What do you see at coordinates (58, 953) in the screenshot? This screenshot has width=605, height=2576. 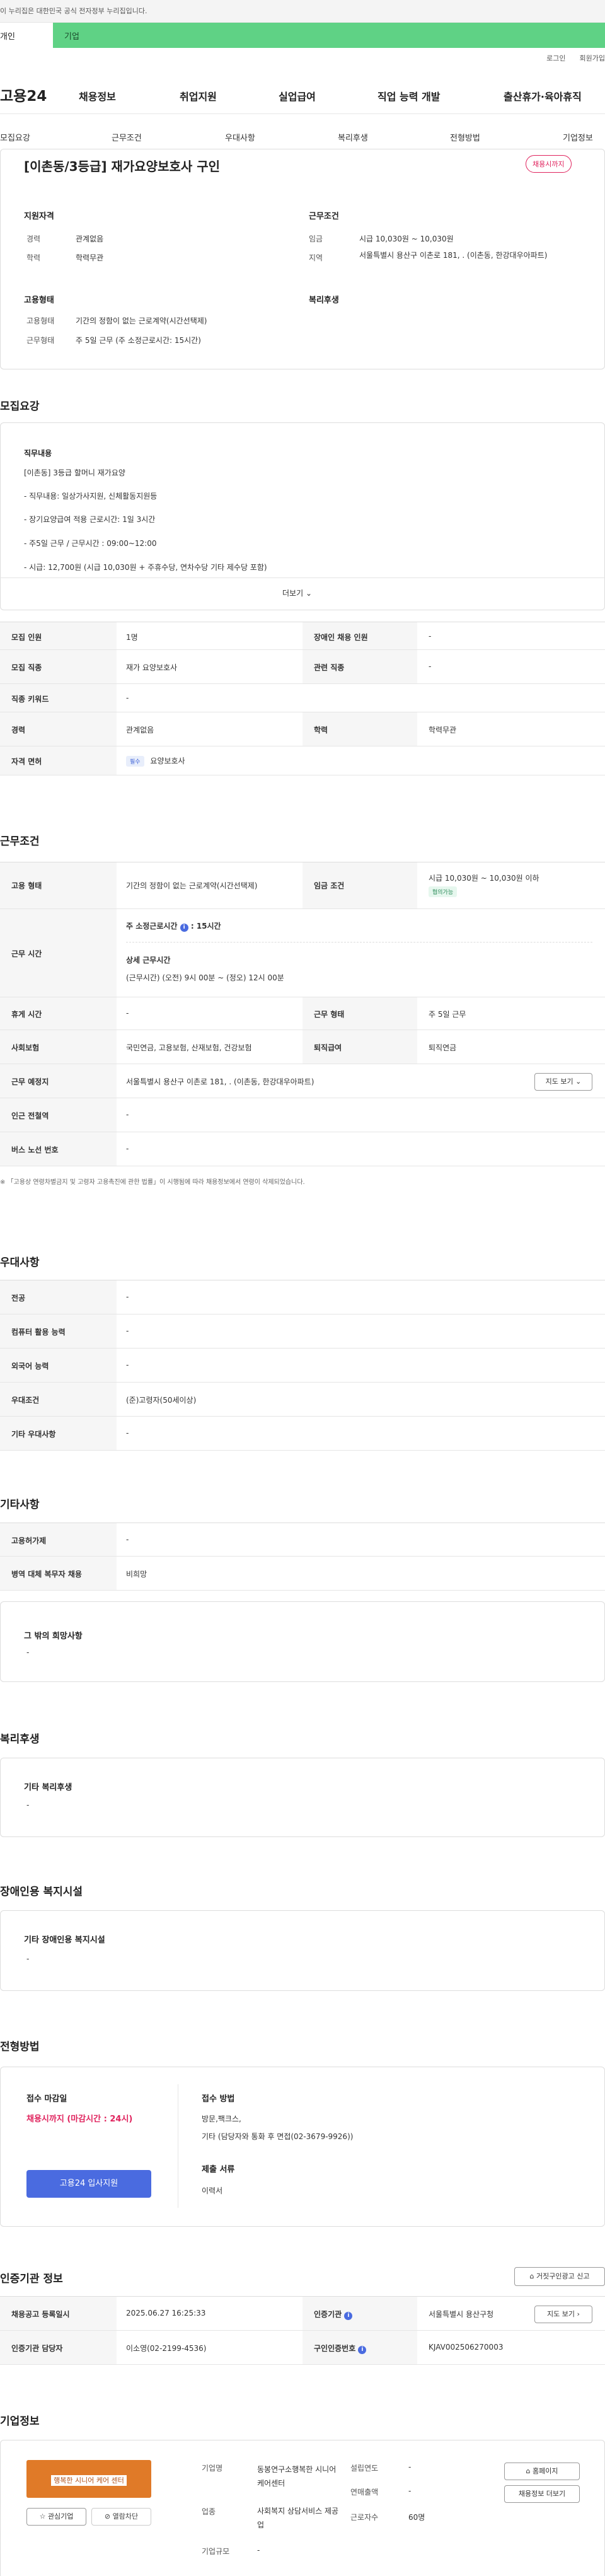 I see `th: 근무 시간` at bounding box center [58, 953].